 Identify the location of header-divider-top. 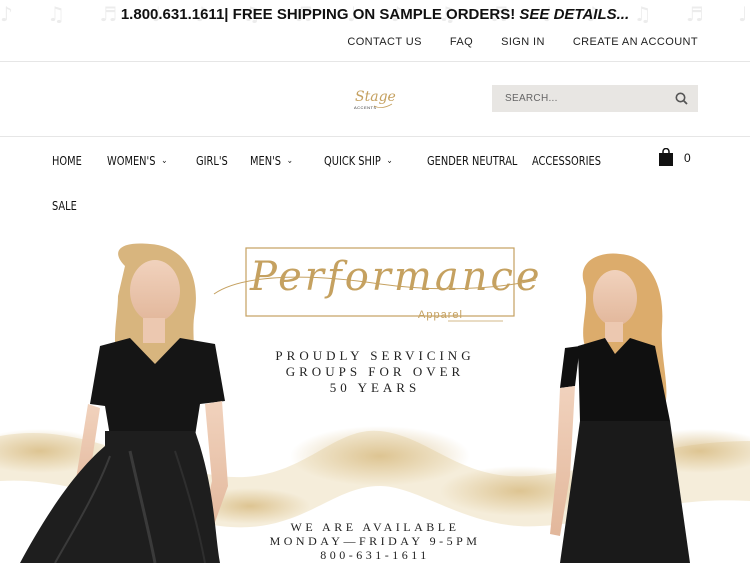
(375, 61).